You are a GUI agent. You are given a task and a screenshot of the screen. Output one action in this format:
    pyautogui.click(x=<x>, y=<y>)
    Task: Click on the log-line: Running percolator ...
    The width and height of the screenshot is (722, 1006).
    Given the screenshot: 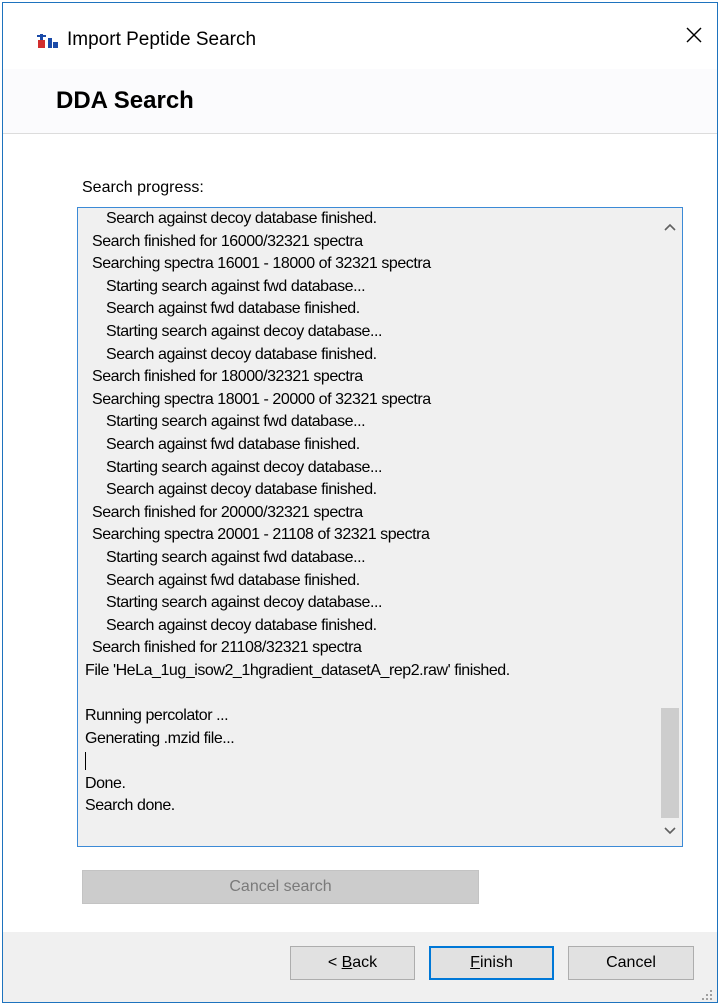 What is the action you would take?
    pyautogui.click(x=157, y=716)
    